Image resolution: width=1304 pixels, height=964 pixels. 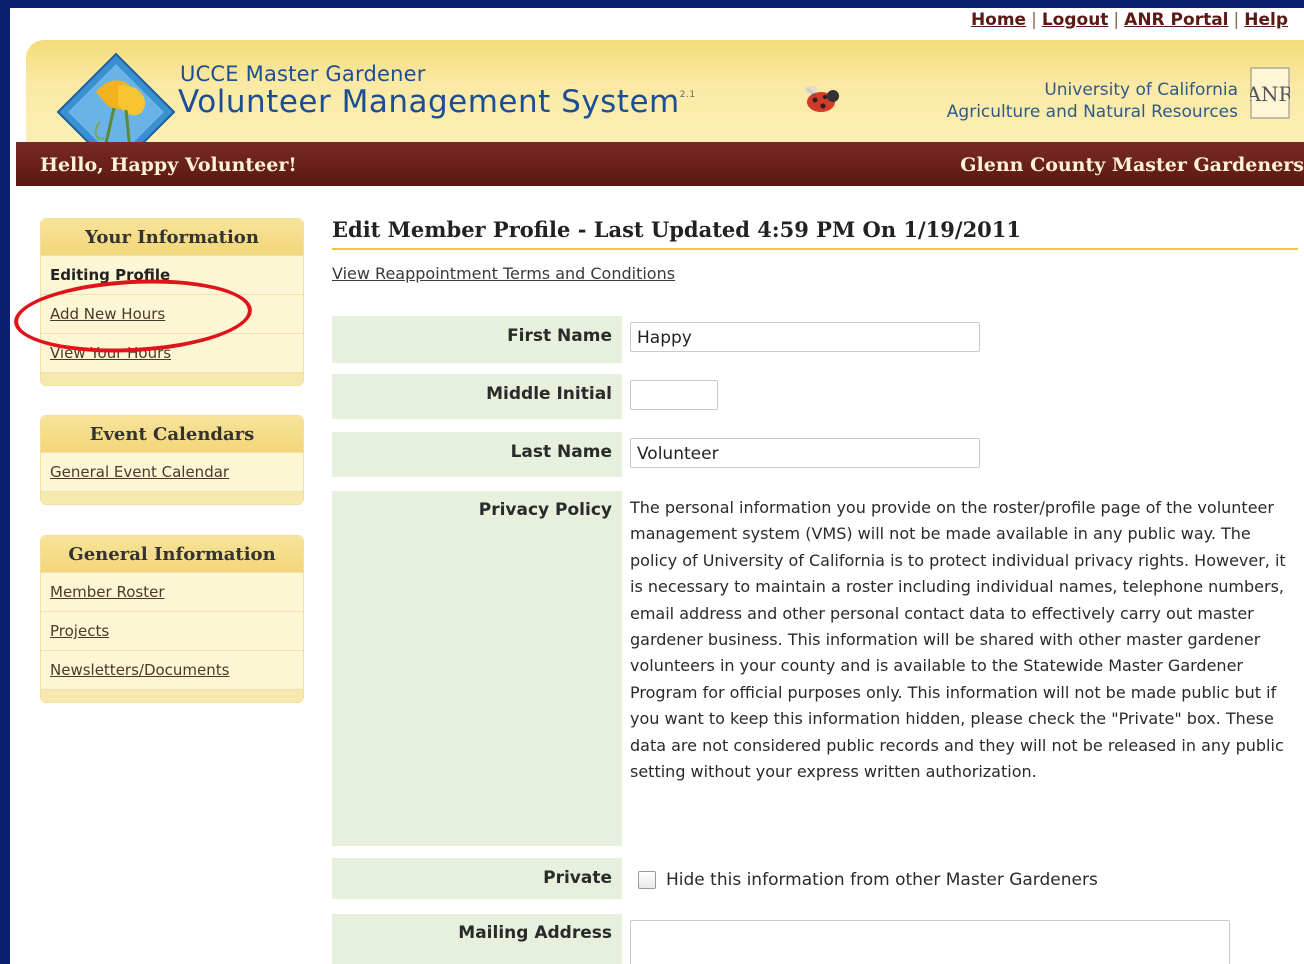 I want to click on last-name-label: Last Name, so click(x=477, y=455).